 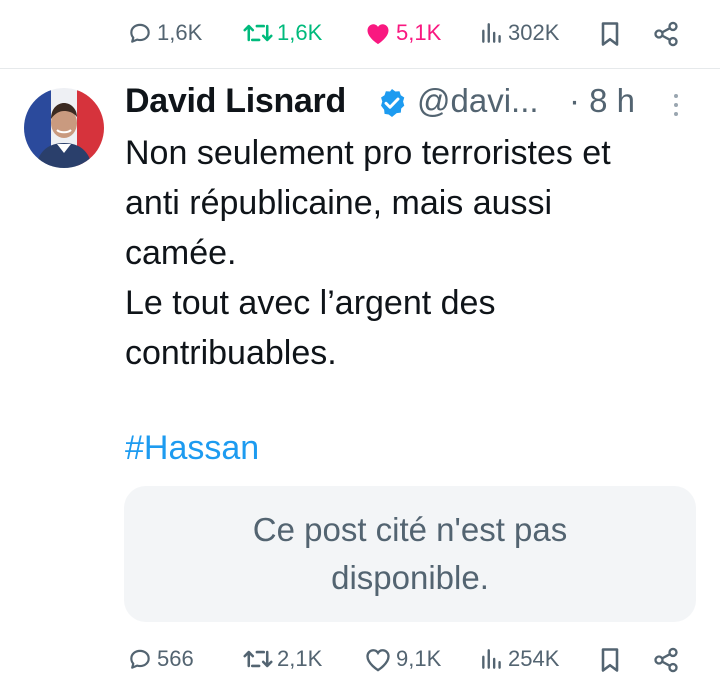 I want to click on repost-count: 2,1K, so click(x=300, y=658).